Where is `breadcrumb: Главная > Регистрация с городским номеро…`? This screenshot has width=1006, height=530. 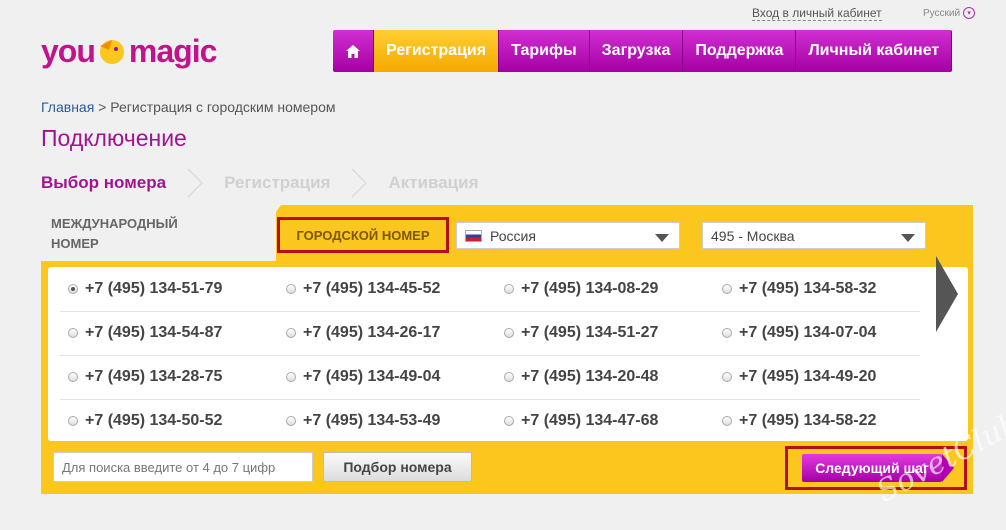 breadcrumb: Главная > Регистрация с городским номеро… is located at coordinates (188, 107).